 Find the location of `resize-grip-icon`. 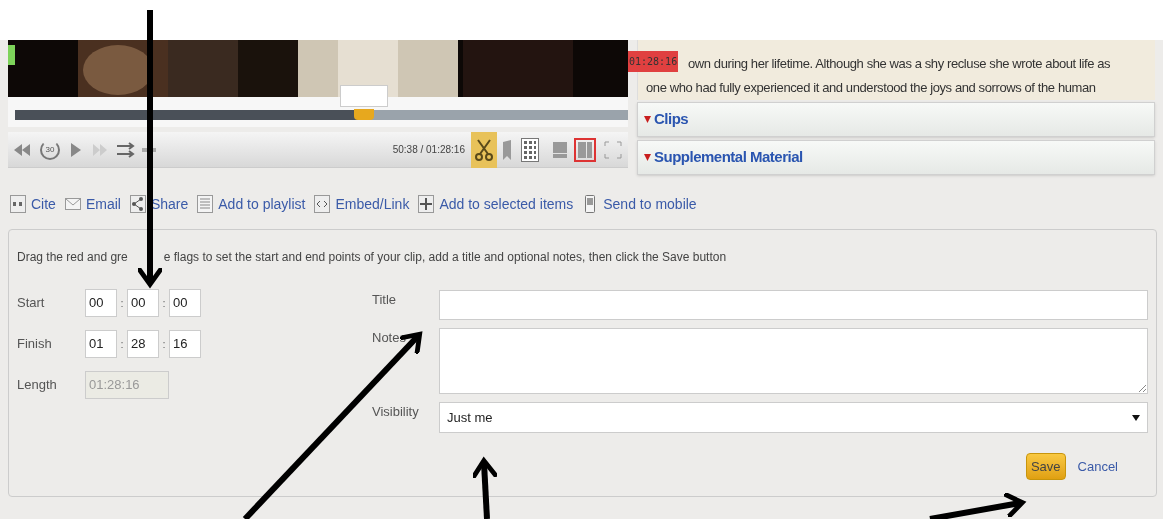

resize-grip-icon is located at coordinates (1142, 388).